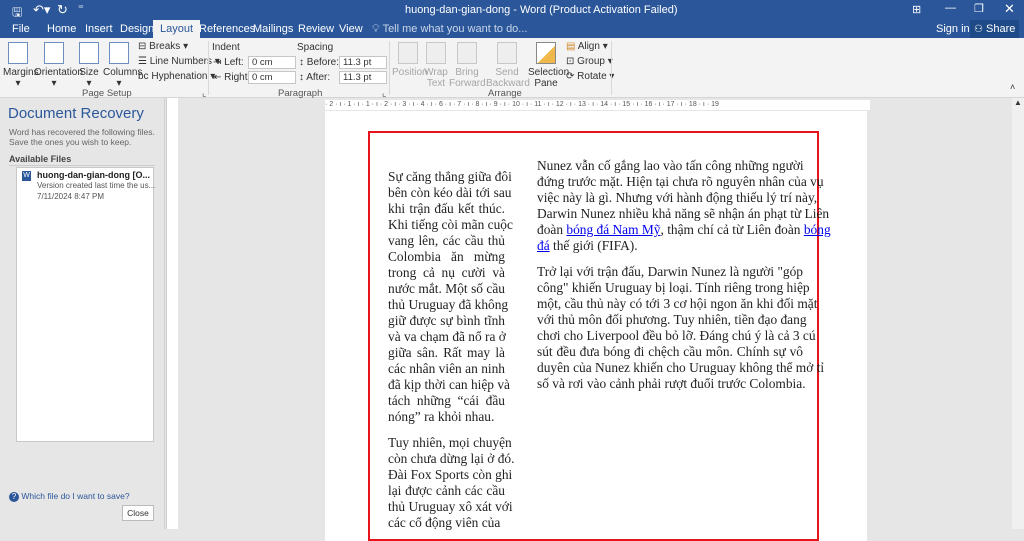 This screenshot has width=1024, height=541. What do you see at coordinates (300, 93) in the screenshot?
I see `paragraph-label: Paragraph` at bounding box center [300, 93].